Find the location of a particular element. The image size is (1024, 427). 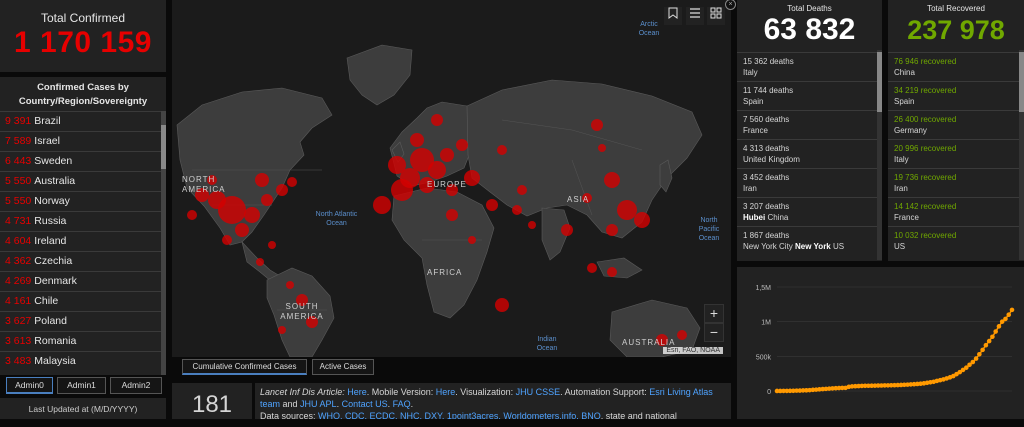

recovered-place-name: US is located at coordinates (900, 246).